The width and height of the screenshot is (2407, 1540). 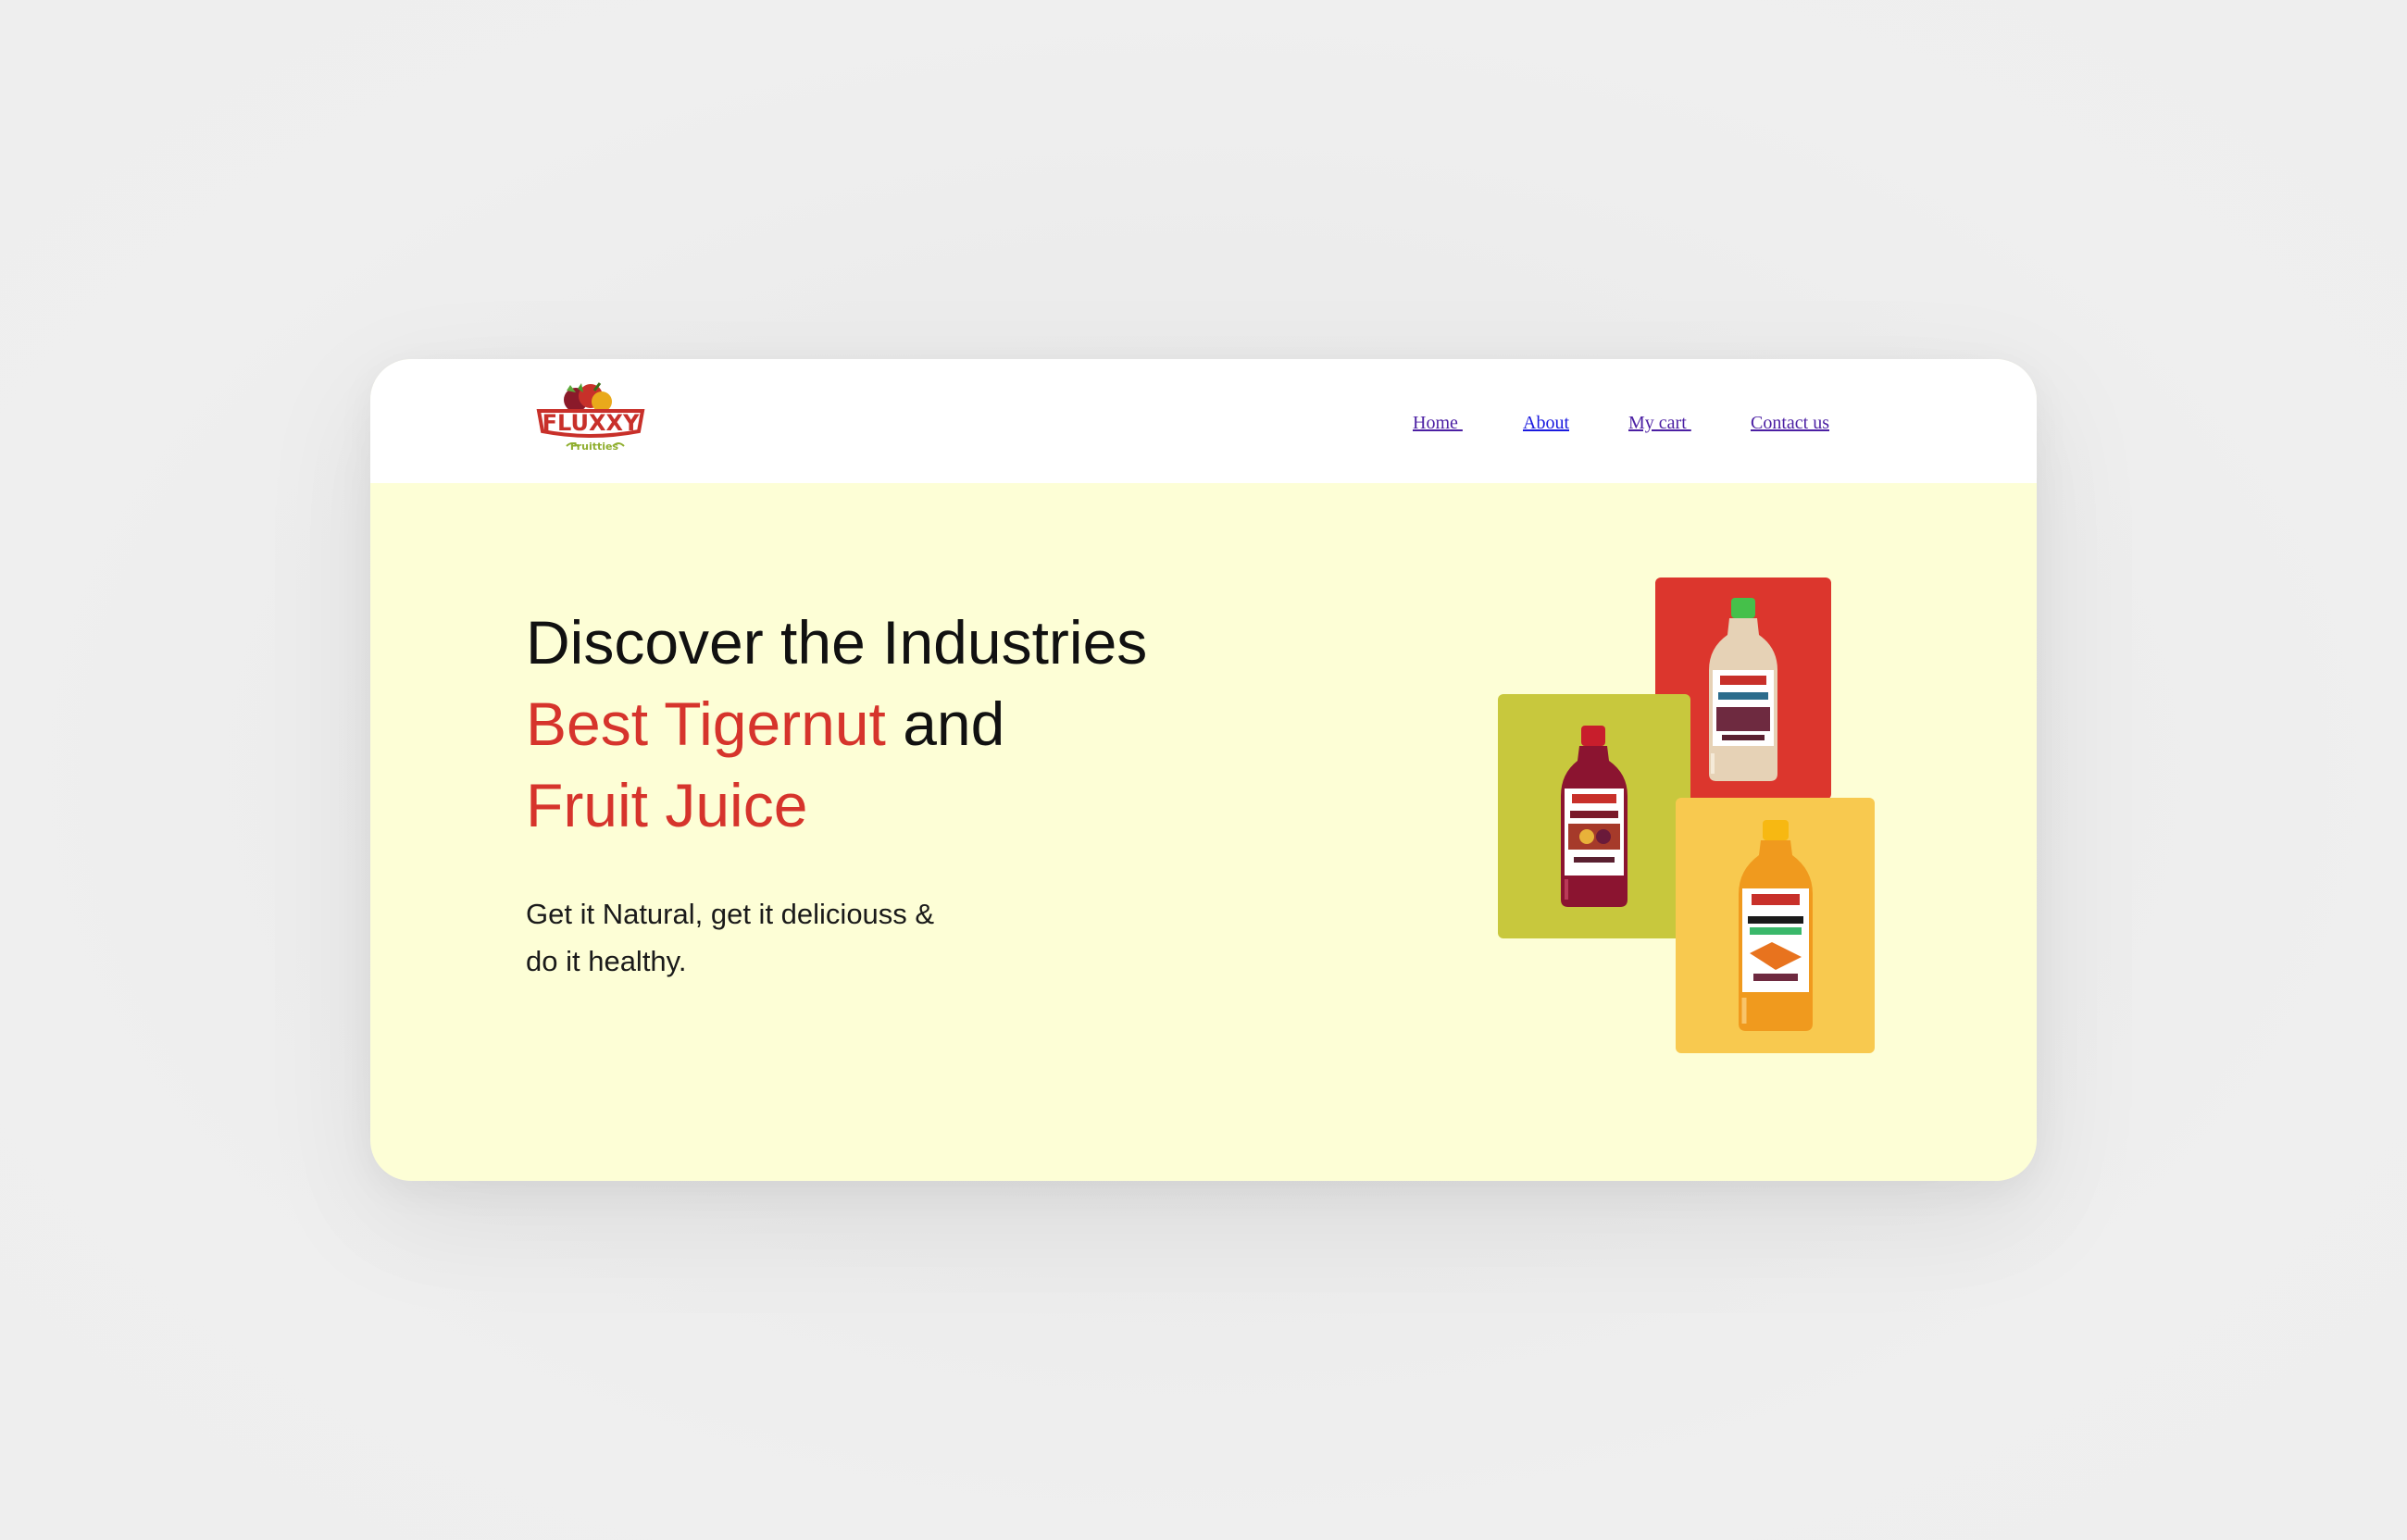 I want to click on hero-title-highlight-1: Best Tigernut, so click(x=706, y=723).